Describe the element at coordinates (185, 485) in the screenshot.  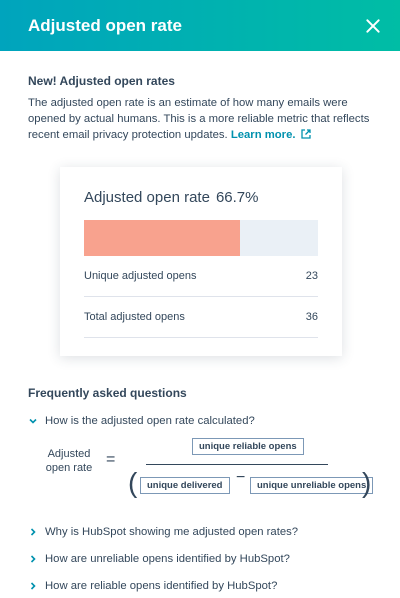
I see `formula-denominator-left: unique delivered` at that location.